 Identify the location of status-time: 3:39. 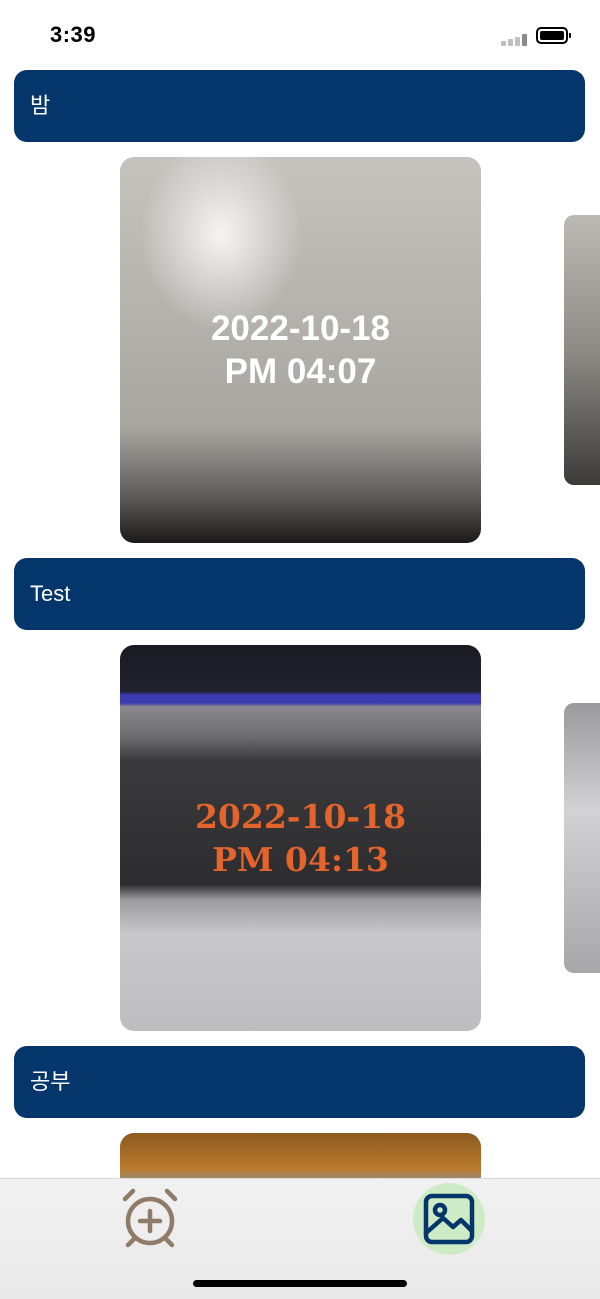
(73, 34).